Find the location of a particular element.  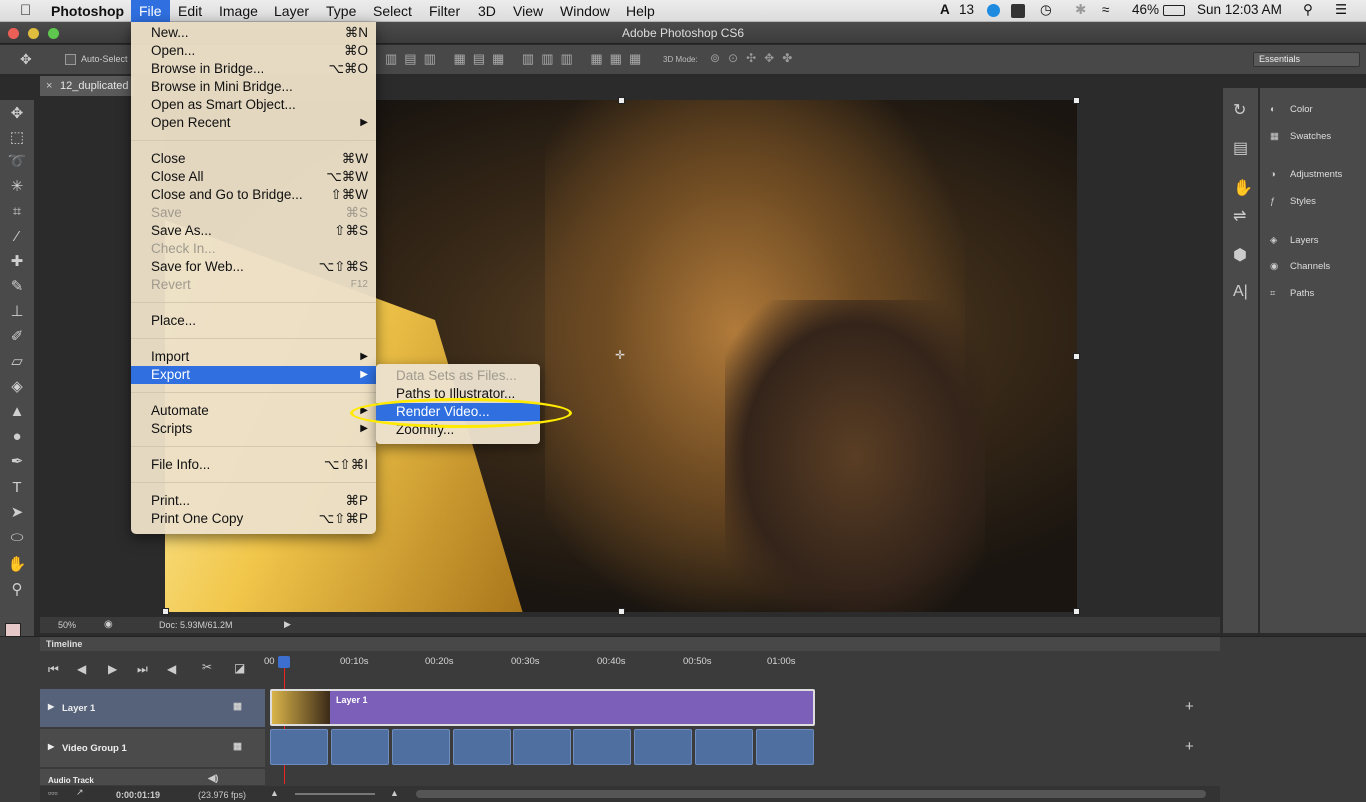

go-to-first-frame-icon: ⏮ is located at coordinates (53, 669).